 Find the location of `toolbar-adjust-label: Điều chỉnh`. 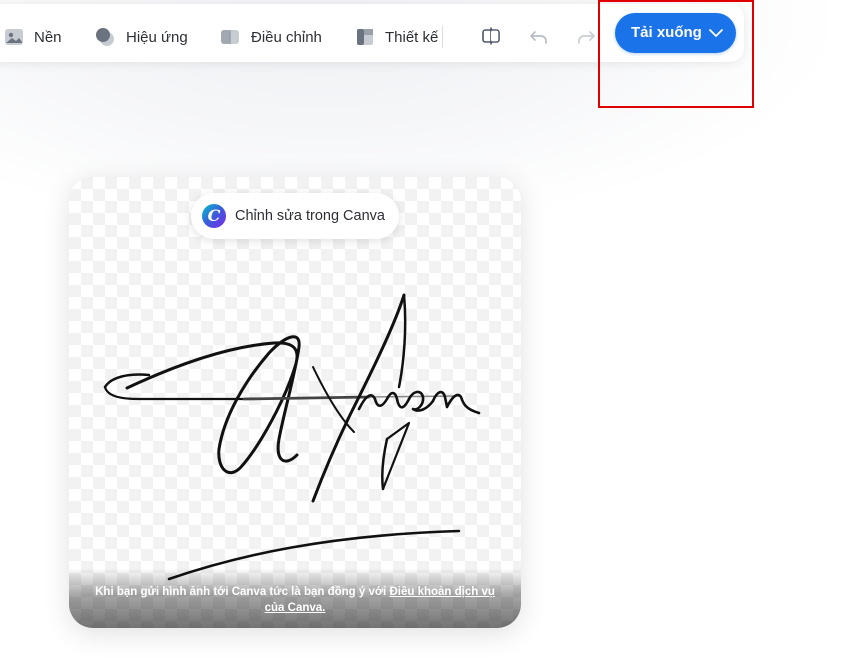

toolbar-adjust-label: Điều chỉnh is located at coordinates (286, 37).